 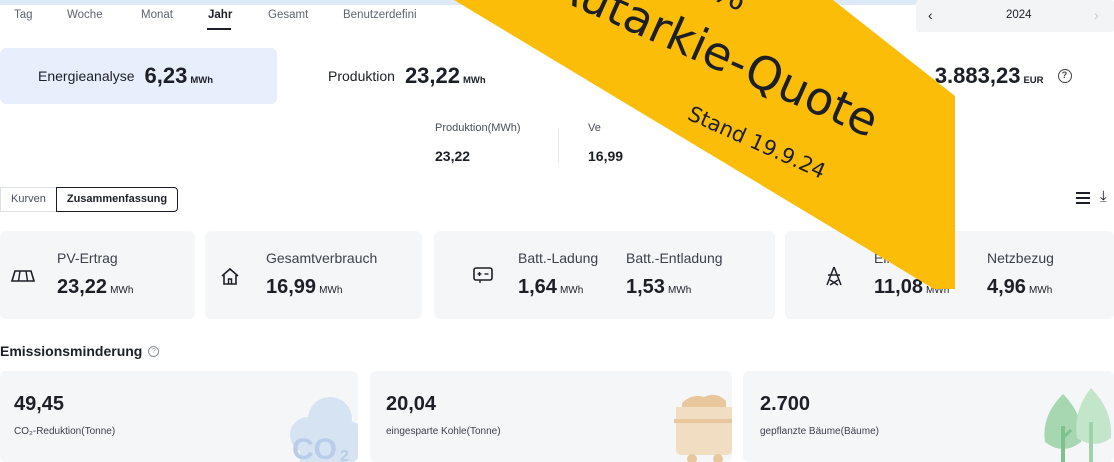 I want to click on tab-year: Jahr, so click(x=220, y=15).